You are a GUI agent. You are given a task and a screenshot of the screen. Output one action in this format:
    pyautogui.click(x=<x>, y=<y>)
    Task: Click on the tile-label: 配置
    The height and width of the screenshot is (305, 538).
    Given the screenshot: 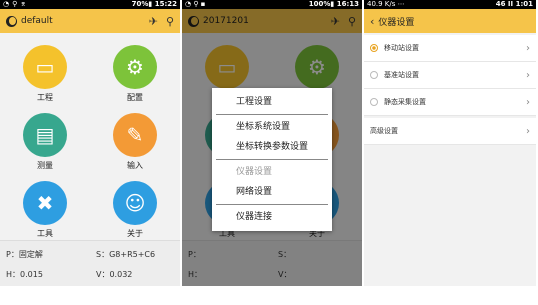 What is the action you would take?
    pyautogui.click(x=135, y=97)
    